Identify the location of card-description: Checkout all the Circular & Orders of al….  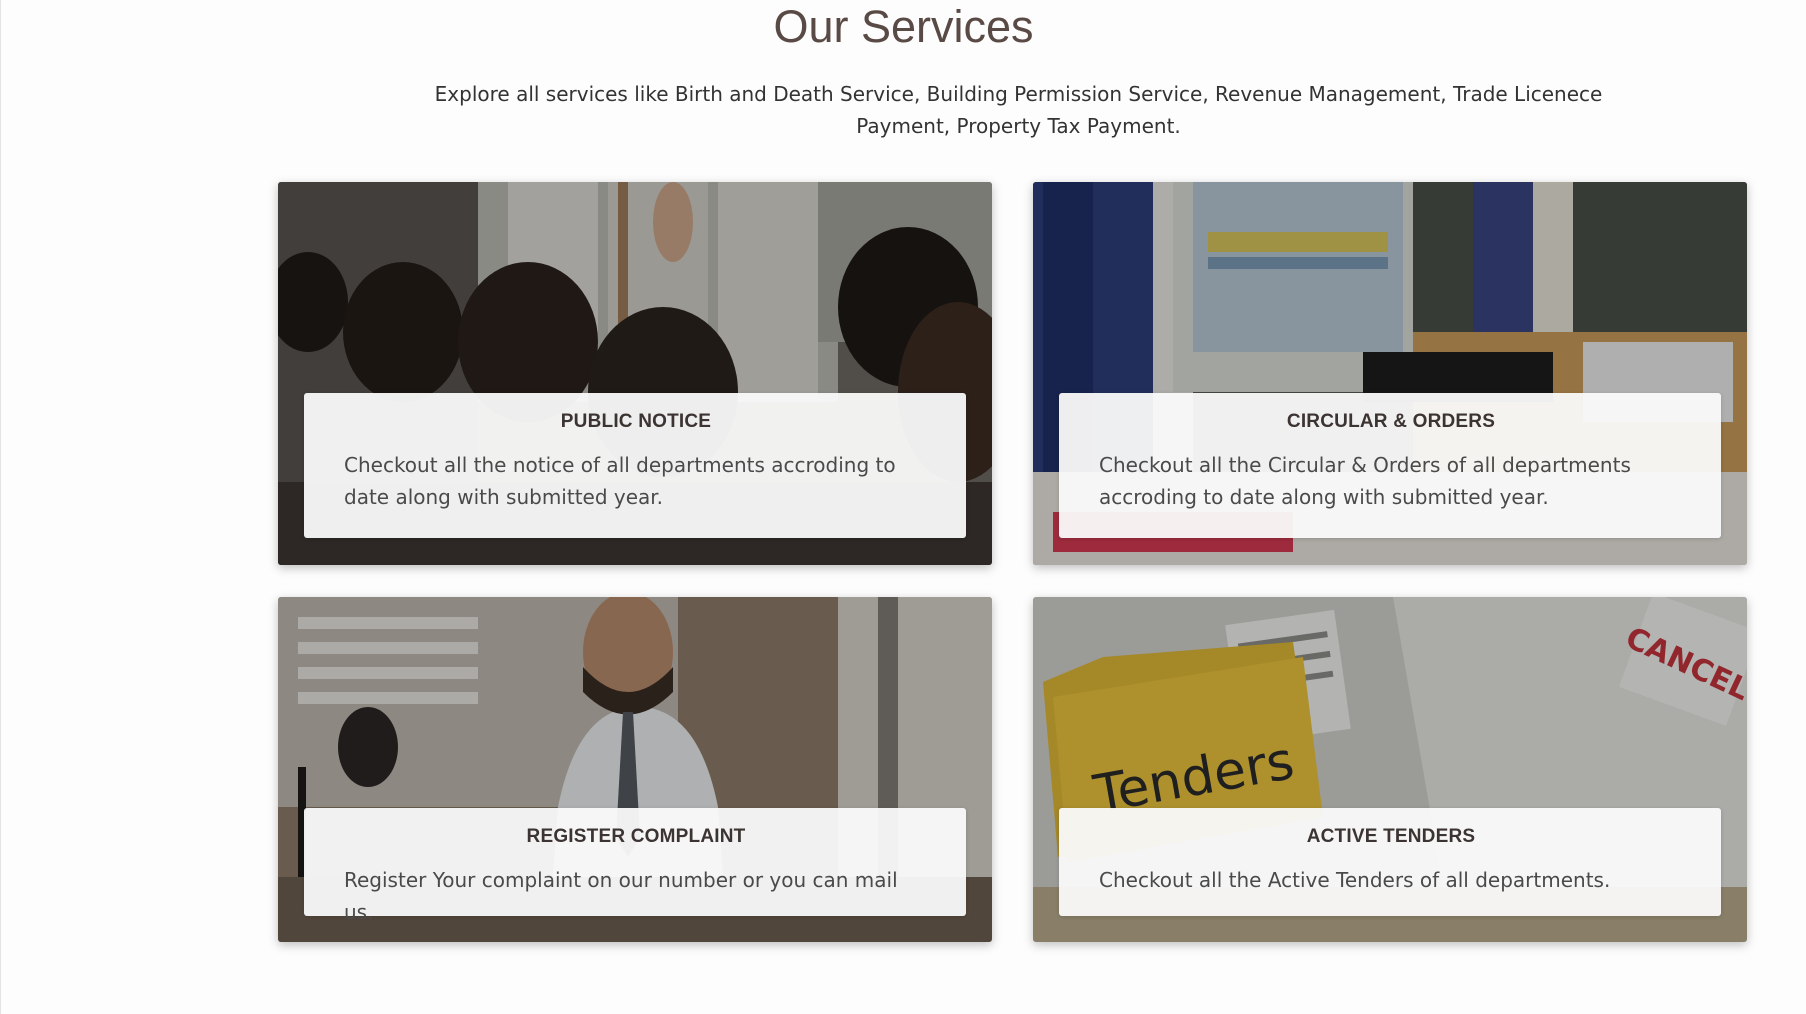
(1365, 481).